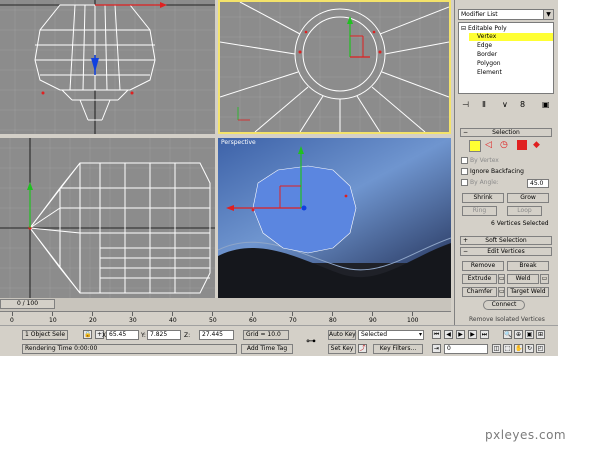 The height and width of the screenshot is (450, 600). Describe the element at coordinates (522, 145) in the screenshot. I see `polygon-mode-icon` at that location.